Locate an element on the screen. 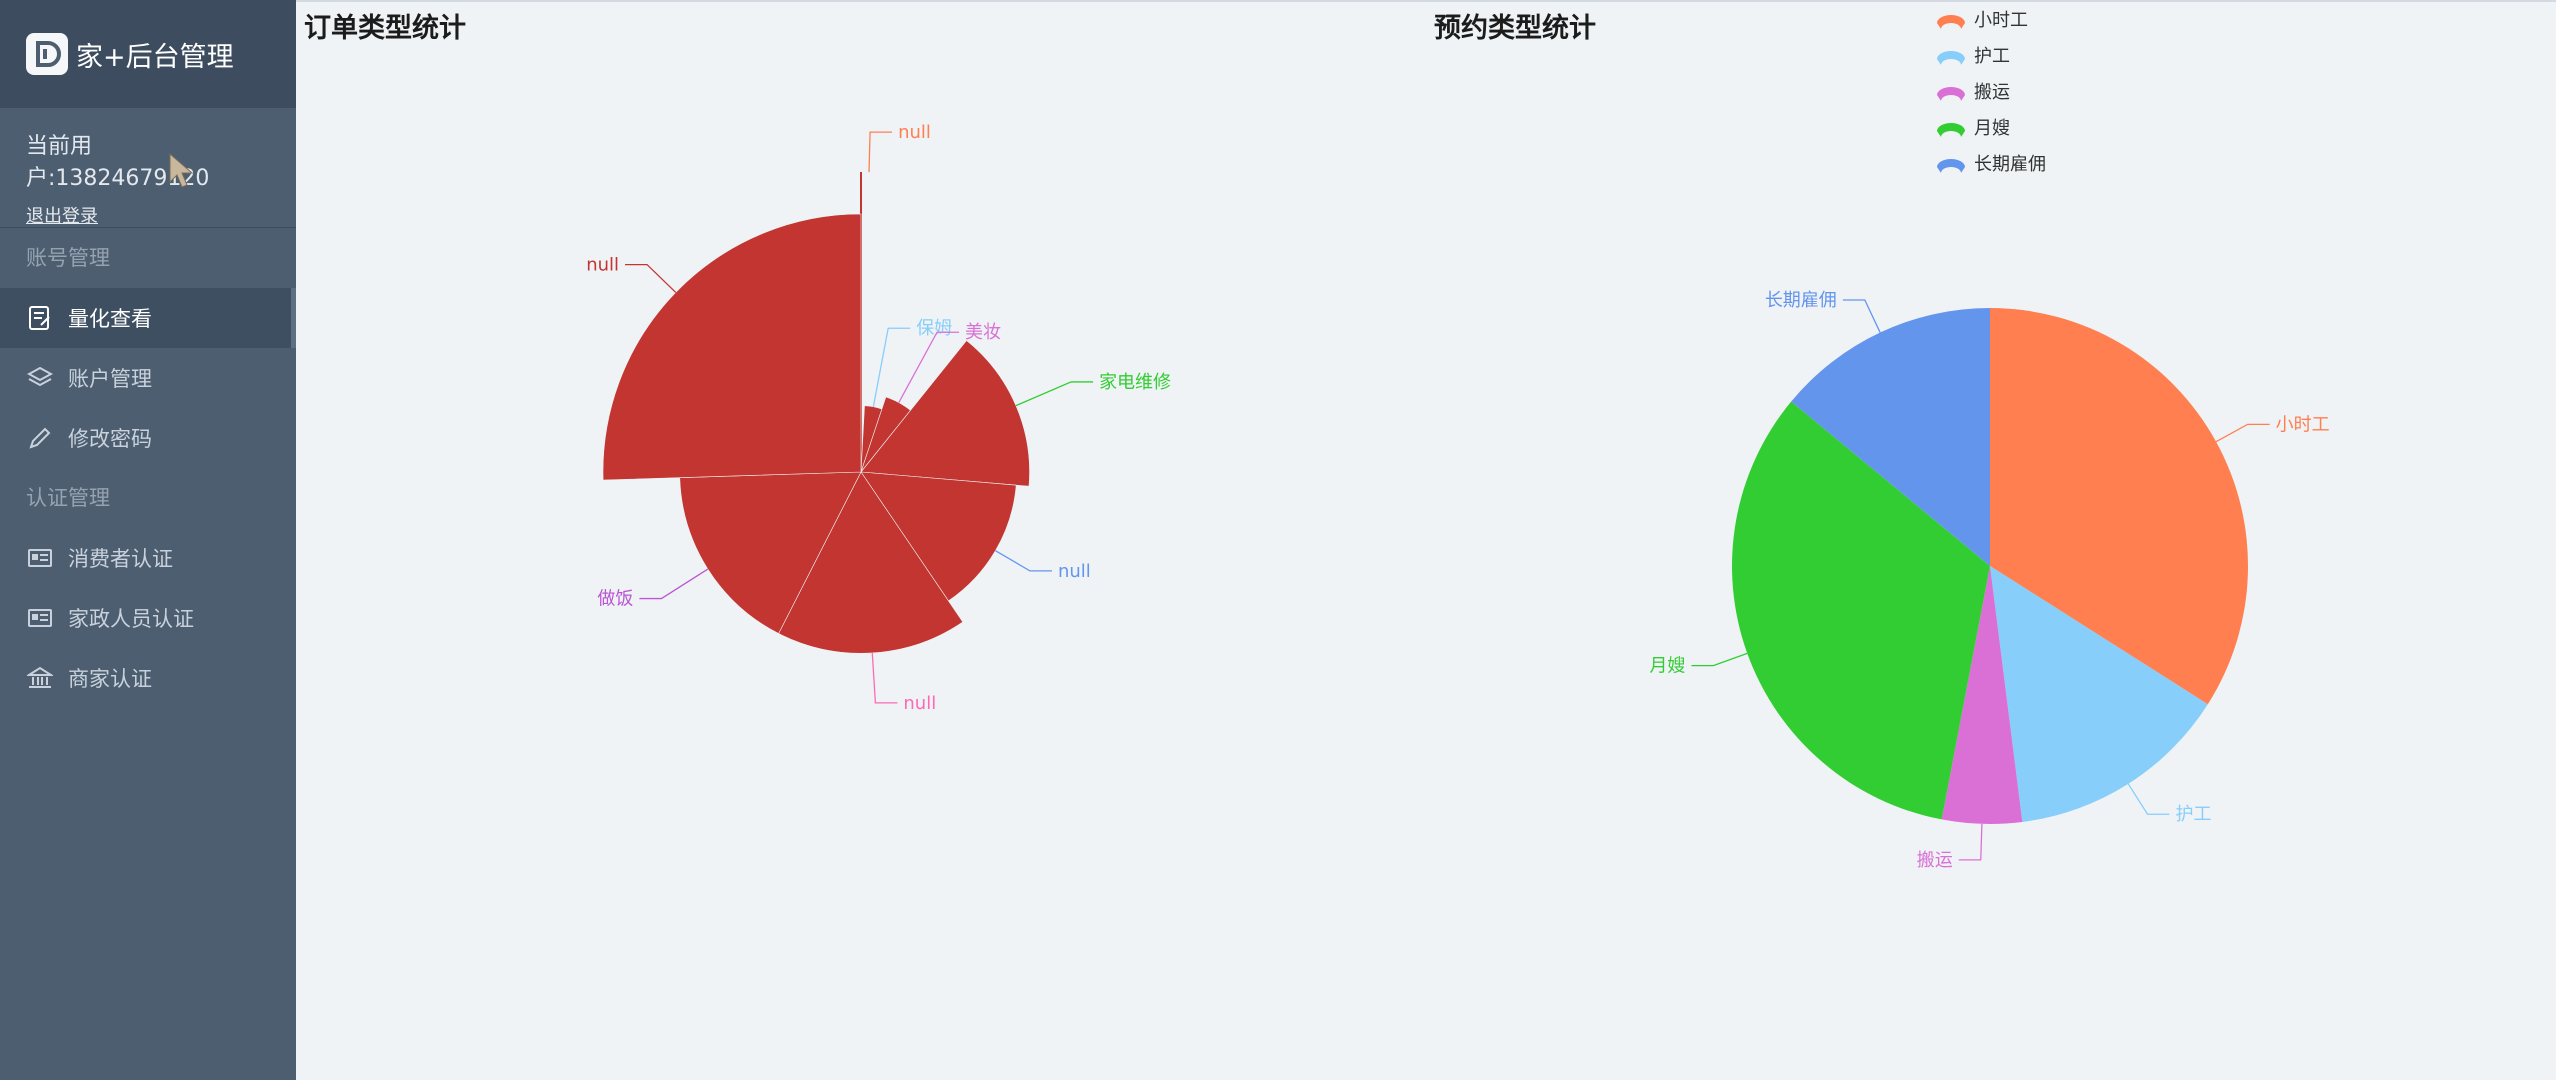 This screenshot has width=2556, height=1080. sidebar-item-label: 消费者认证 is located at coordinates (120, 559).